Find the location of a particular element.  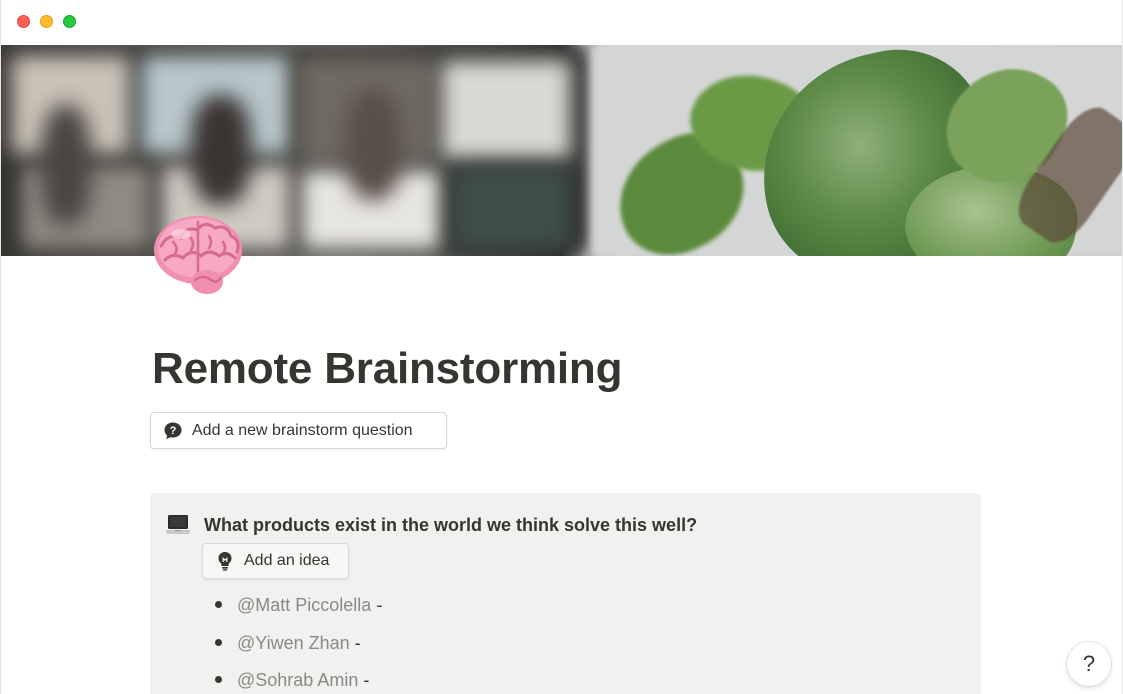

lightbulb-icon is located at coordinates (225, 561).